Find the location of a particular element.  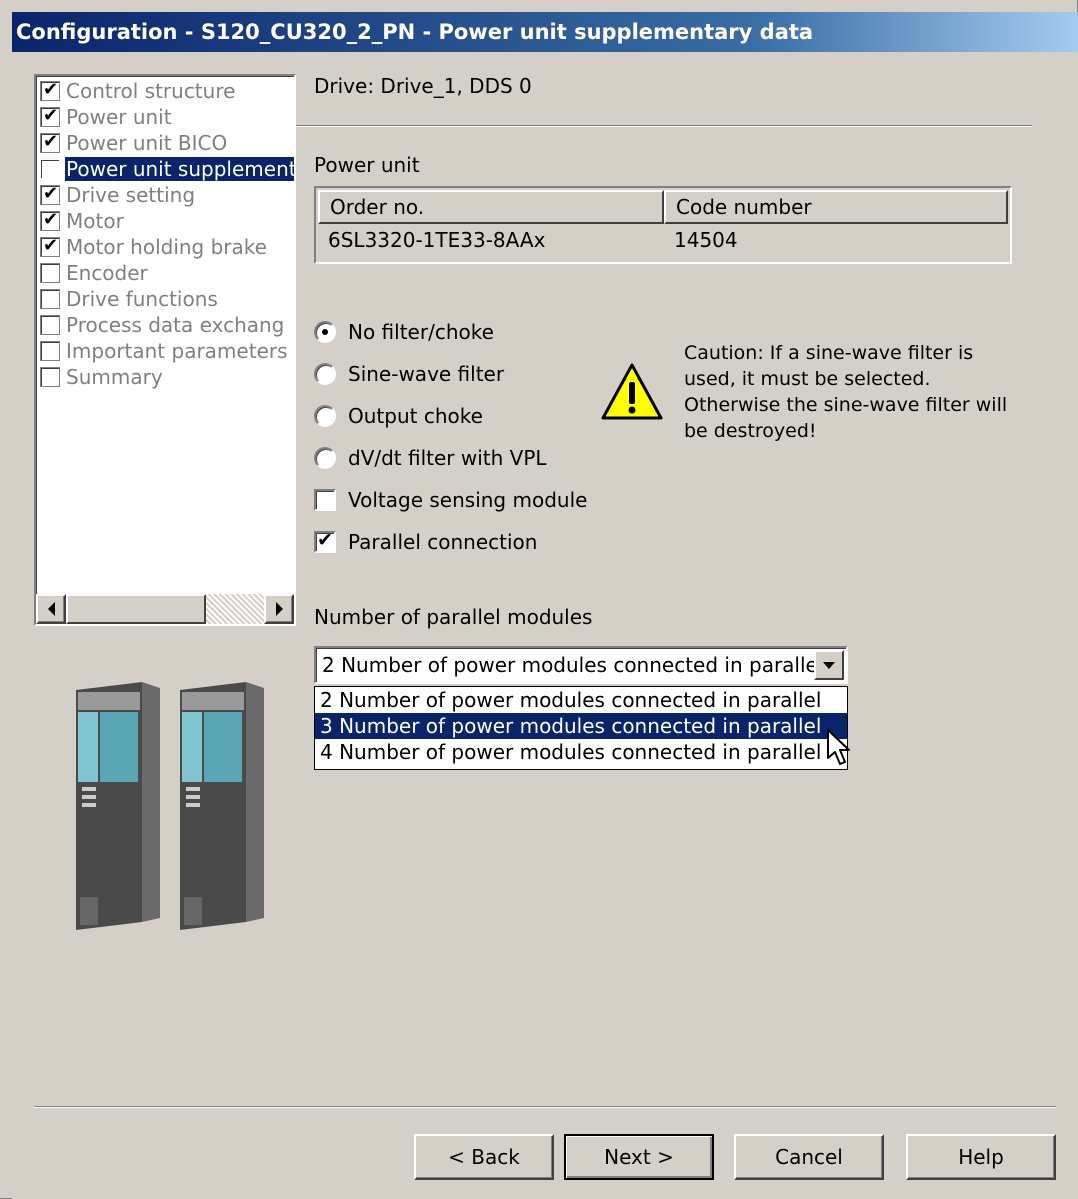

tree-item-label: Motor holding brake is located at coordinates (166, 247).